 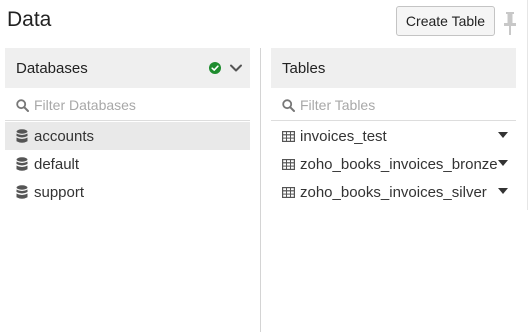 I want to click on table-item-label: invoices_test, so click(x=343, y=136).